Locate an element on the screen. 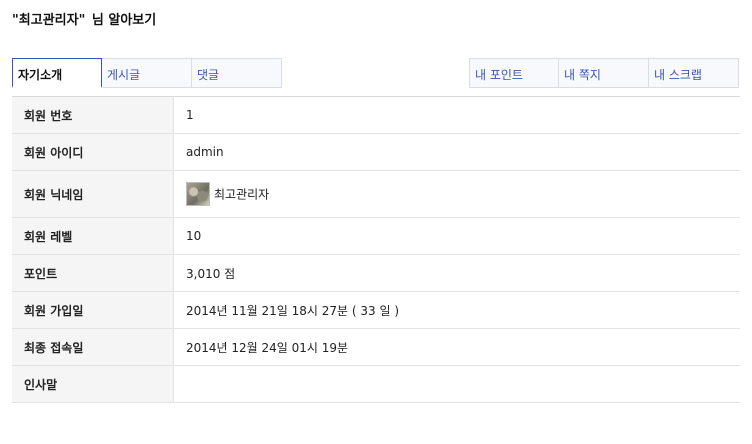 This screenshot has height=444, width=752. tab-posts: 게시글 is located at coordinates (147, 73).